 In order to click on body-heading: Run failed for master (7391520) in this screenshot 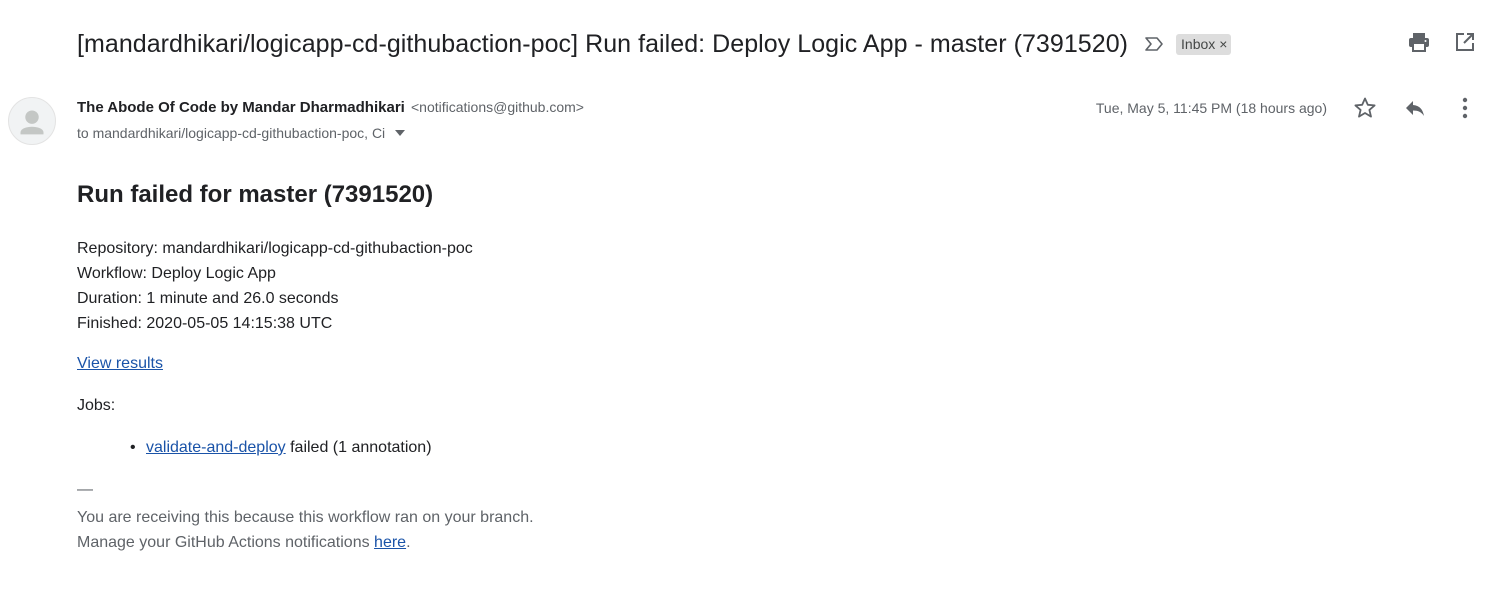, I will do `click(255, 194)`.